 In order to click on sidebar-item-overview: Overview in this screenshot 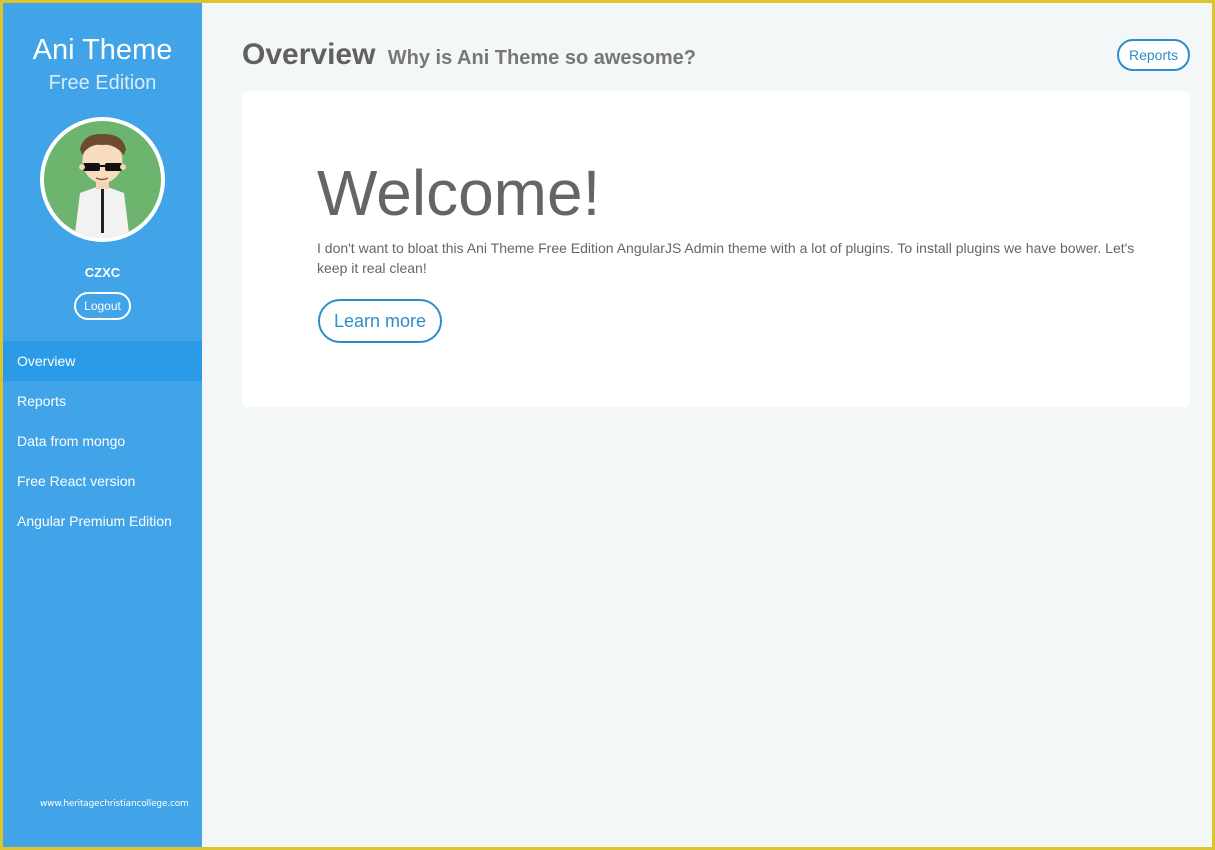, I will do `click(102, 361)`.